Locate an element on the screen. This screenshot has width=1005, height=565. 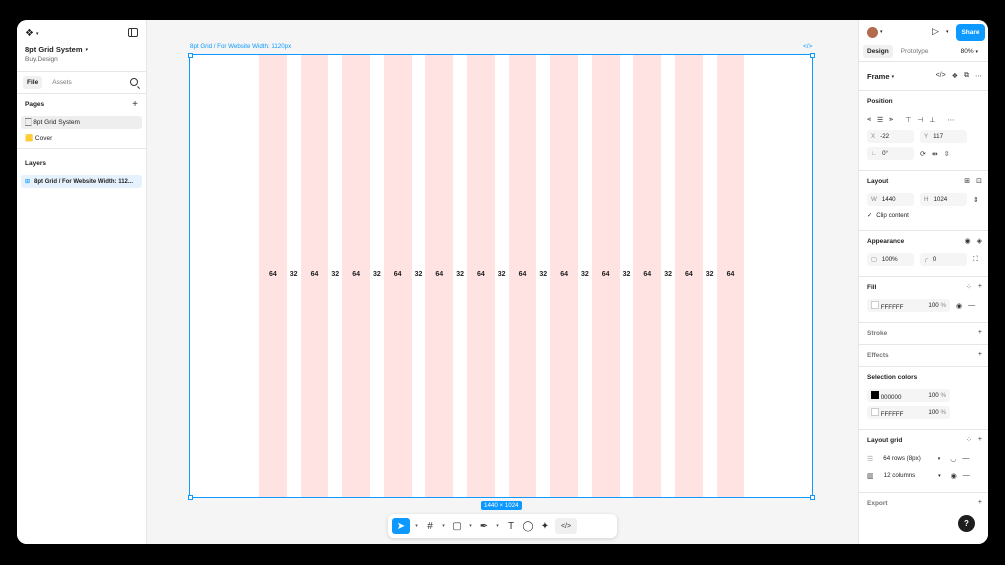
clip-content-checkbox: ✓ Clip content is located at coordinates (923, 215).